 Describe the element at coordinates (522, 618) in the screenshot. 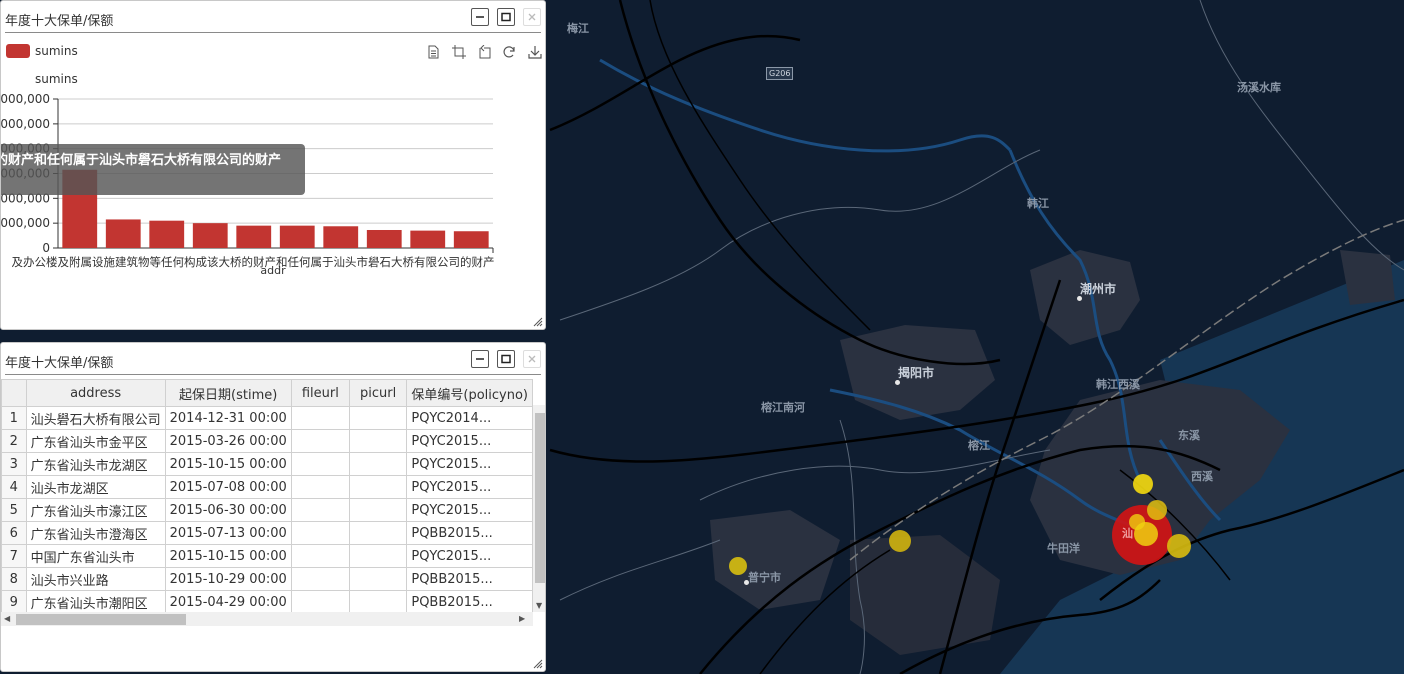

I see `scroll-right-arrow-icon: ▶` at that location.